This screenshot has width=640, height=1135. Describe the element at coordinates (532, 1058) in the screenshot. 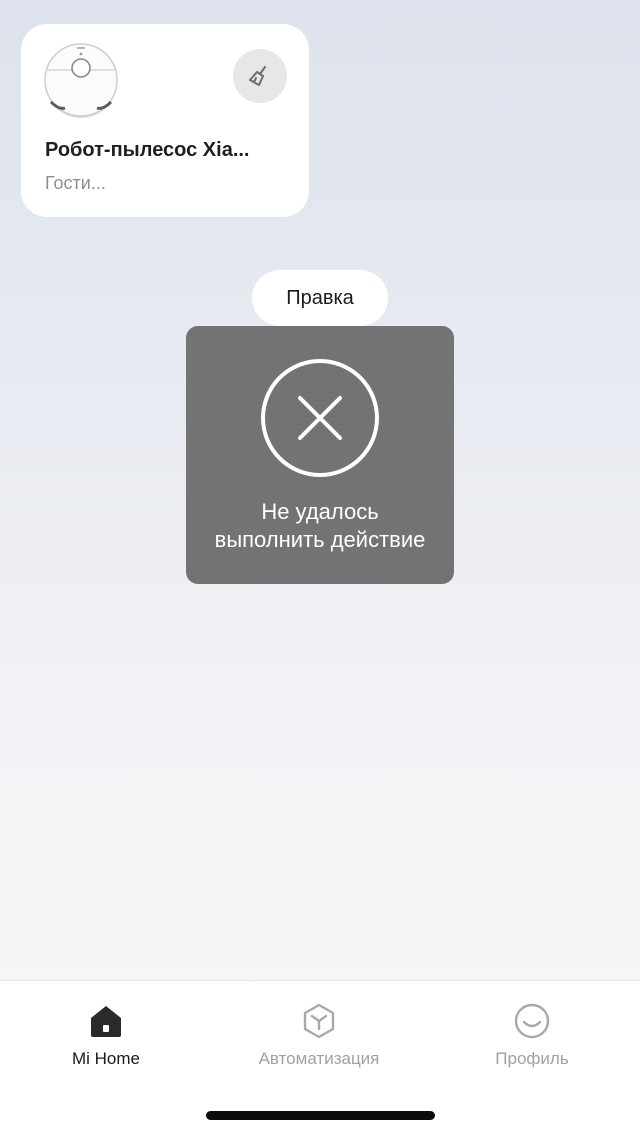

I see `tab-label-profile: Профиль` at that location.